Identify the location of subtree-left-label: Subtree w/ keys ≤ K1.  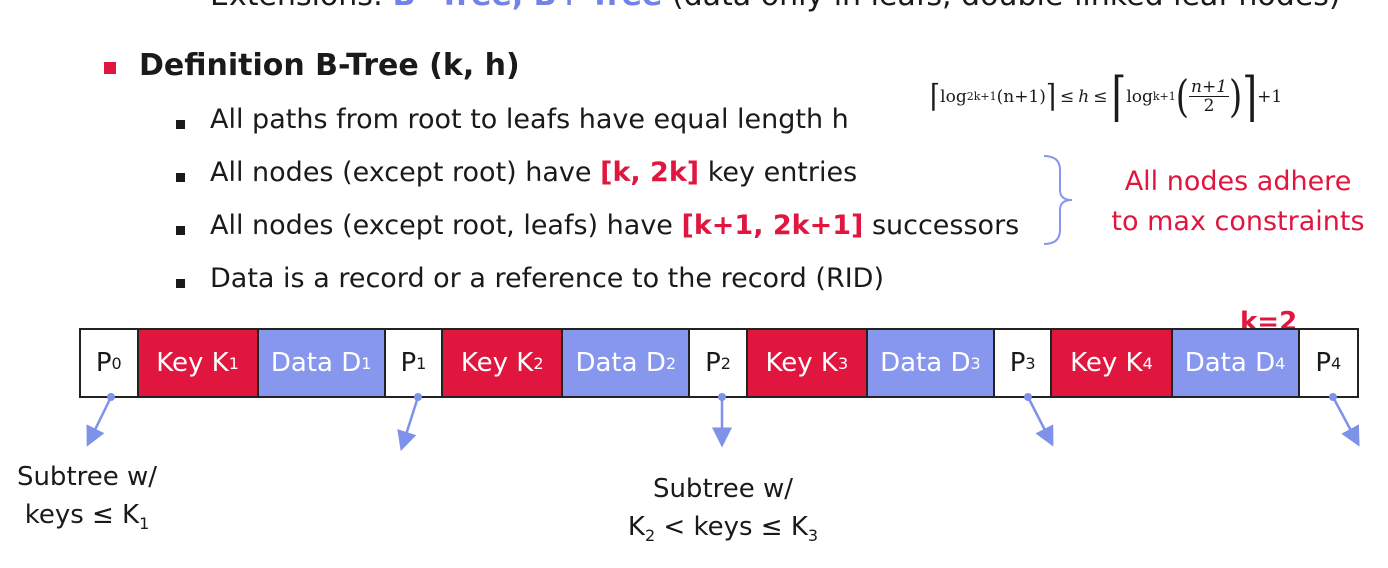
(87, 497).